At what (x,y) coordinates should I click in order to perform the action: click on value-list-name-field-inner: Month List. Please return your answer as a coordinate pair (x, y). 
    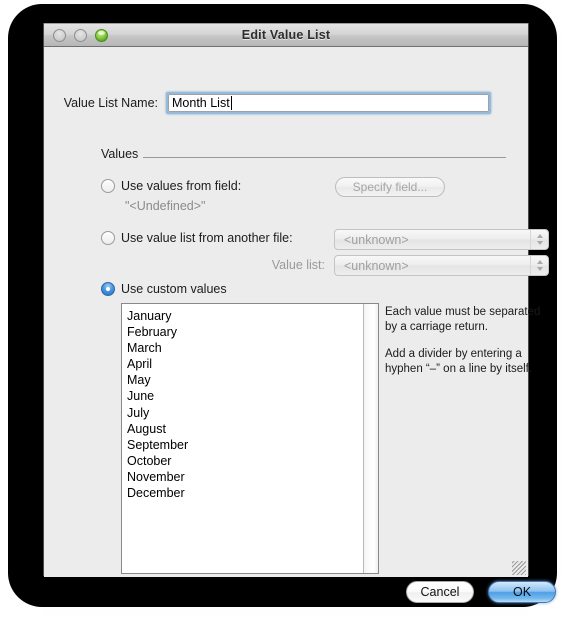
    Looking at the image, I should click on (328, 103).